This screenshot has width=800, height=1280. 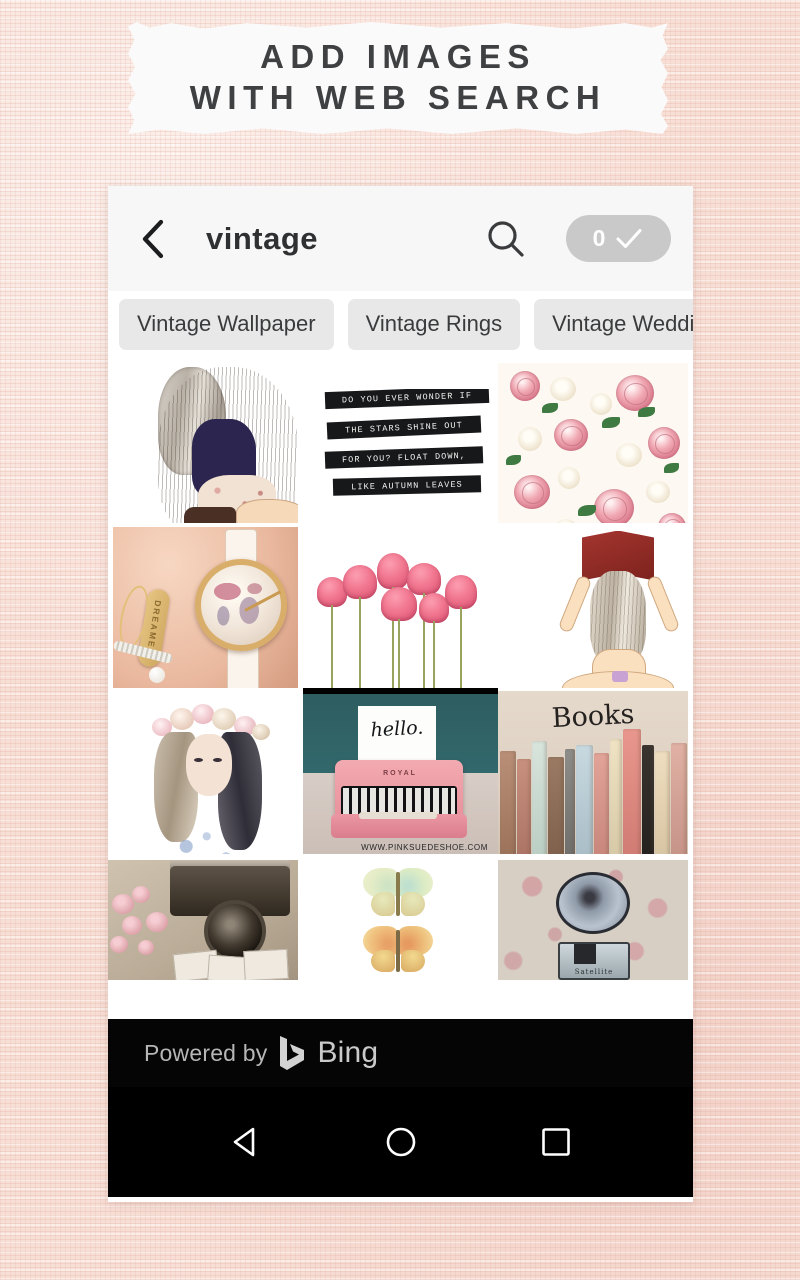 What do you see at coordinates (620, 676) in the screenshot?
I see `illustration-bikini` at bounding box center [620, 676].